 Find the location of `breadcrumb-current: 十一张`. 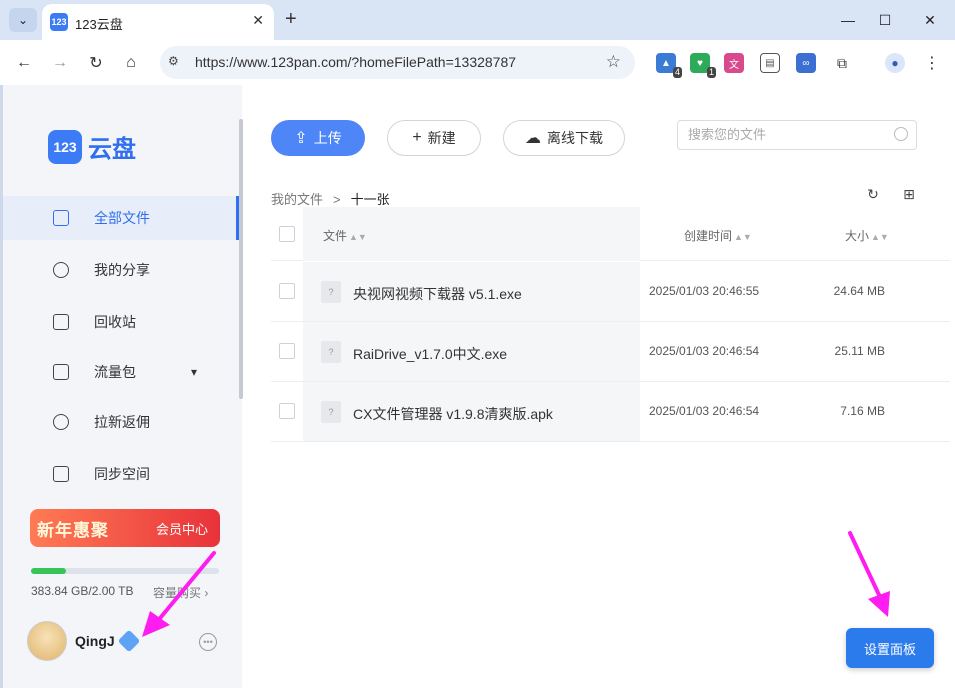

breadcrumb-current: 十一张 is located at coordinates (370, 199).